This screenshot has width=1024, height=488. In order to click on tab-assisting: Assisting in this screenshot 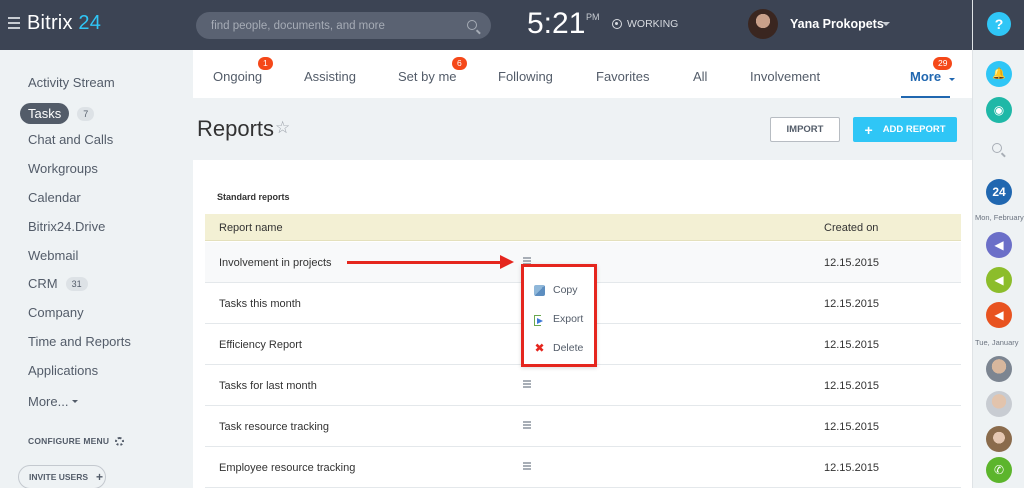, I will do `click(330, 76)`.